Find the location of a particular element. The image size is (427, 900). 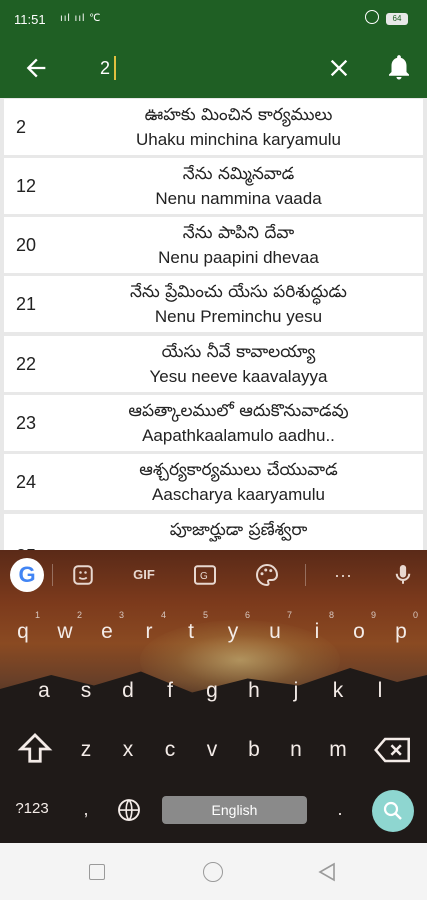

key-q: q1 is located at coordinates (23, 632).